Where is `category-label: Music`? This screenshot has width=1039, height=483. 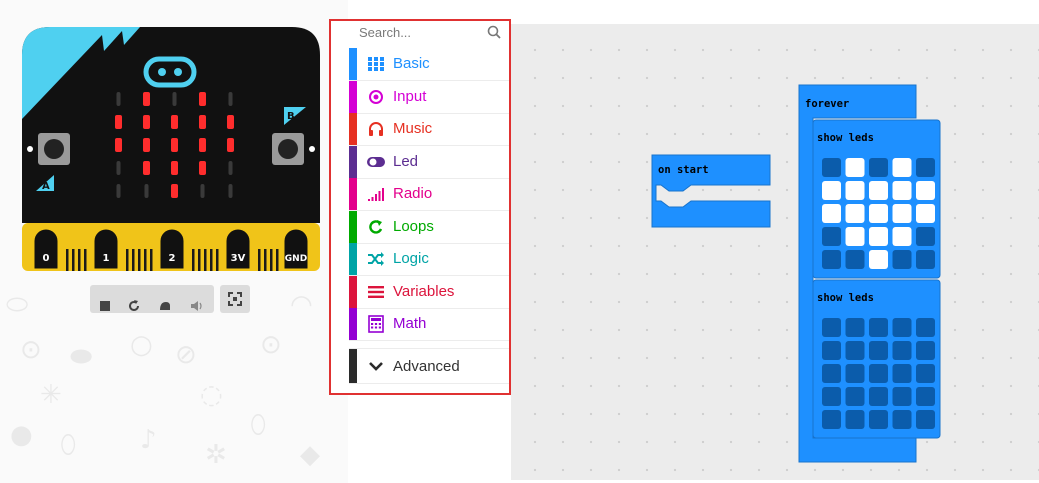 category-label: Music is located at coordinates (413, 128).